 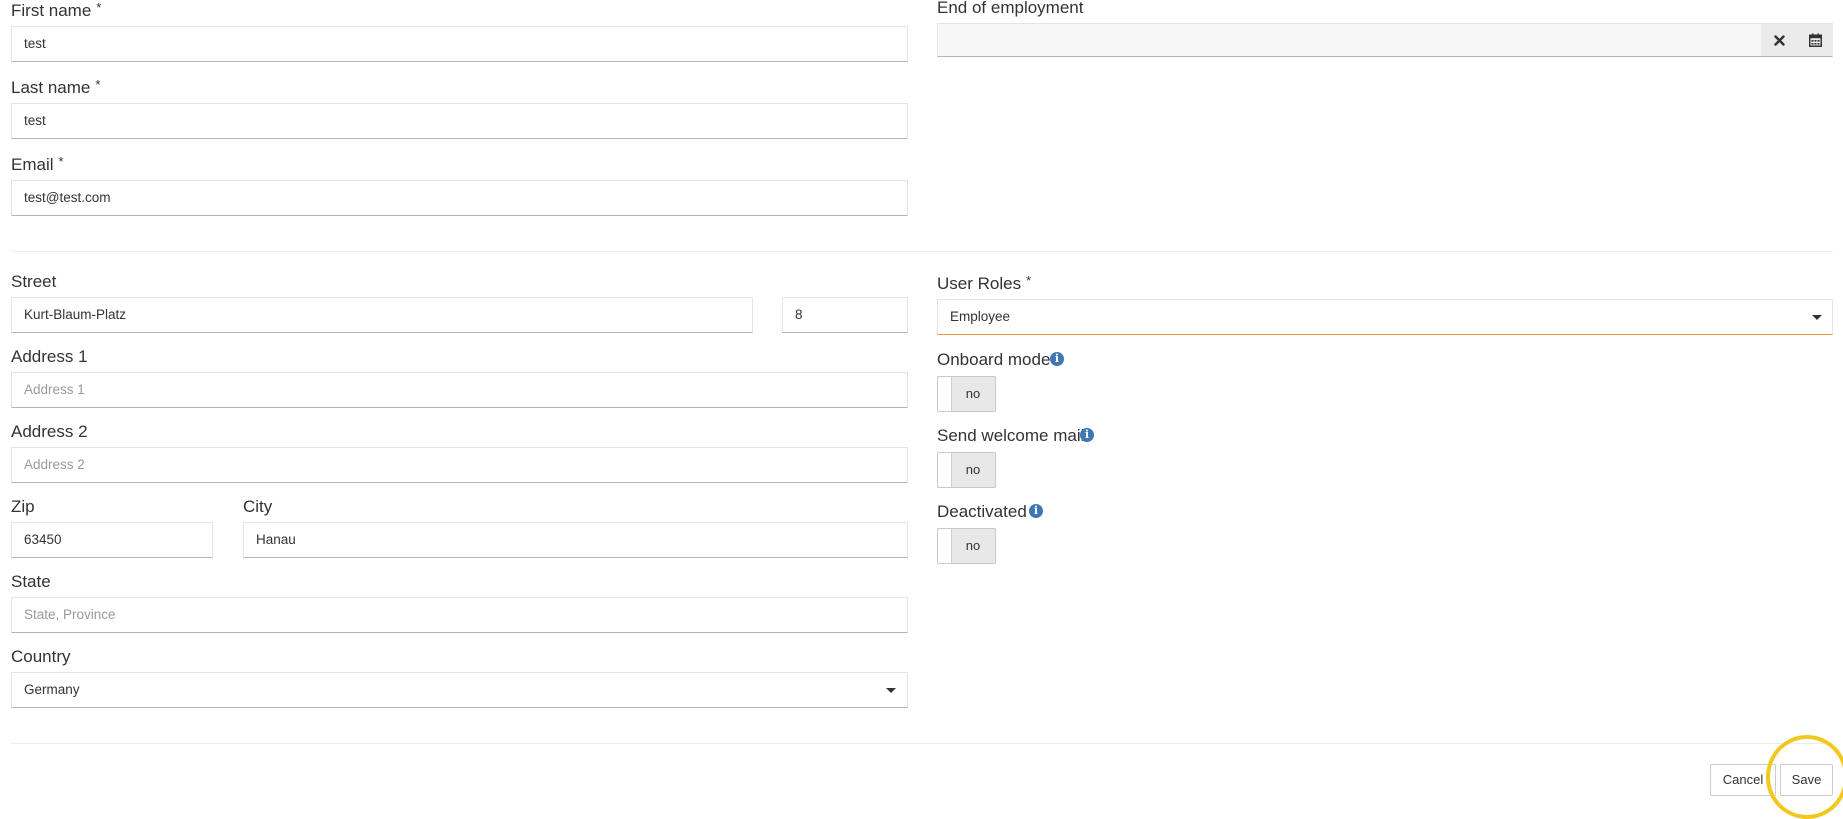 I want to click on city-input: Hanau, so click(x=575, y=540).